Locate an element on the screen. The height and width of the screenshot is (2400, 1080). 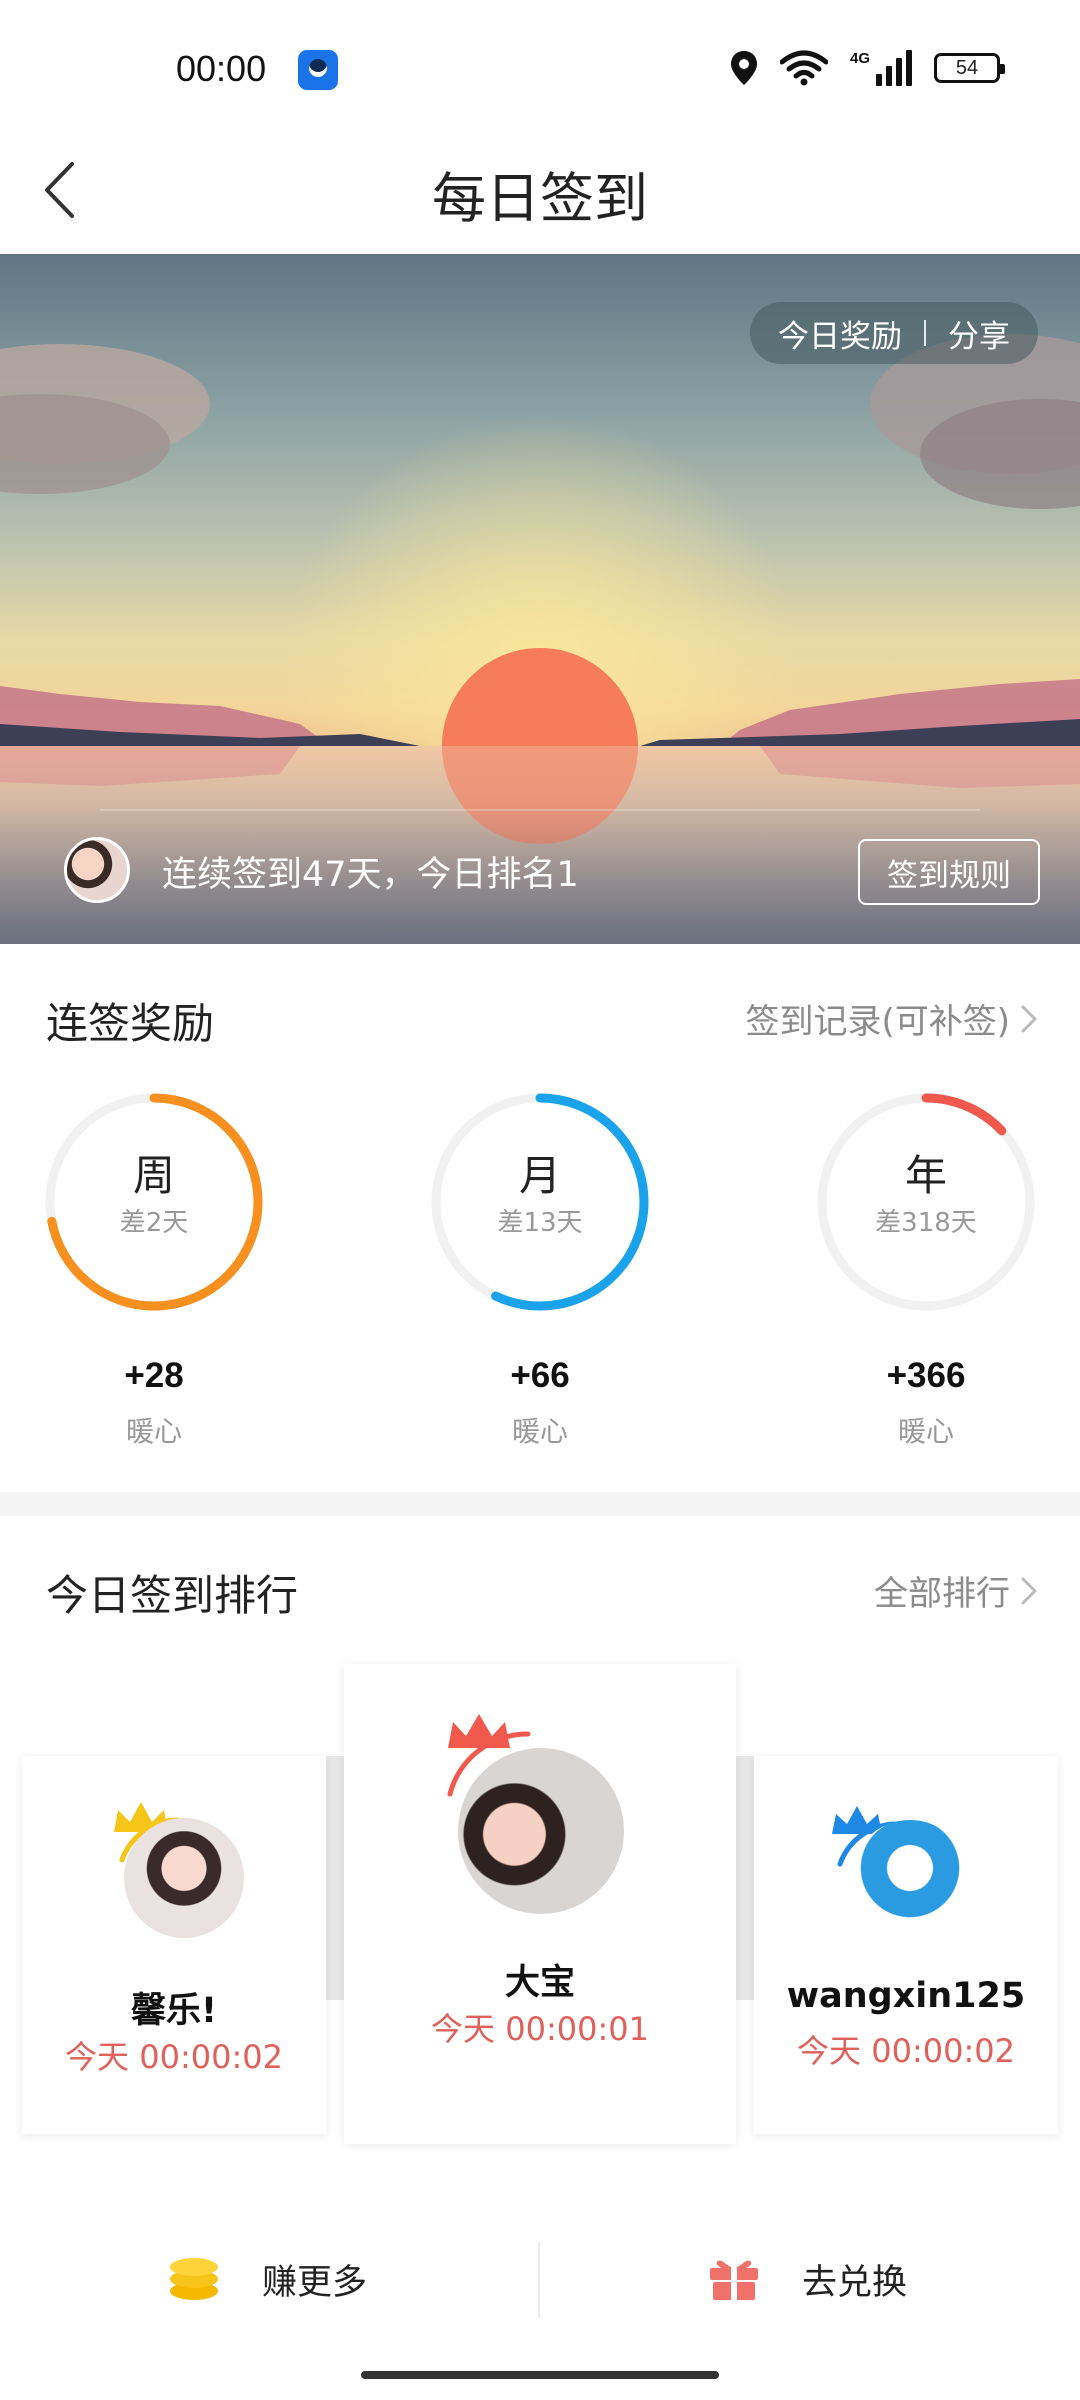
checkin-record-link: 签到记录(可补签) is located at coordinates (891, 1018).